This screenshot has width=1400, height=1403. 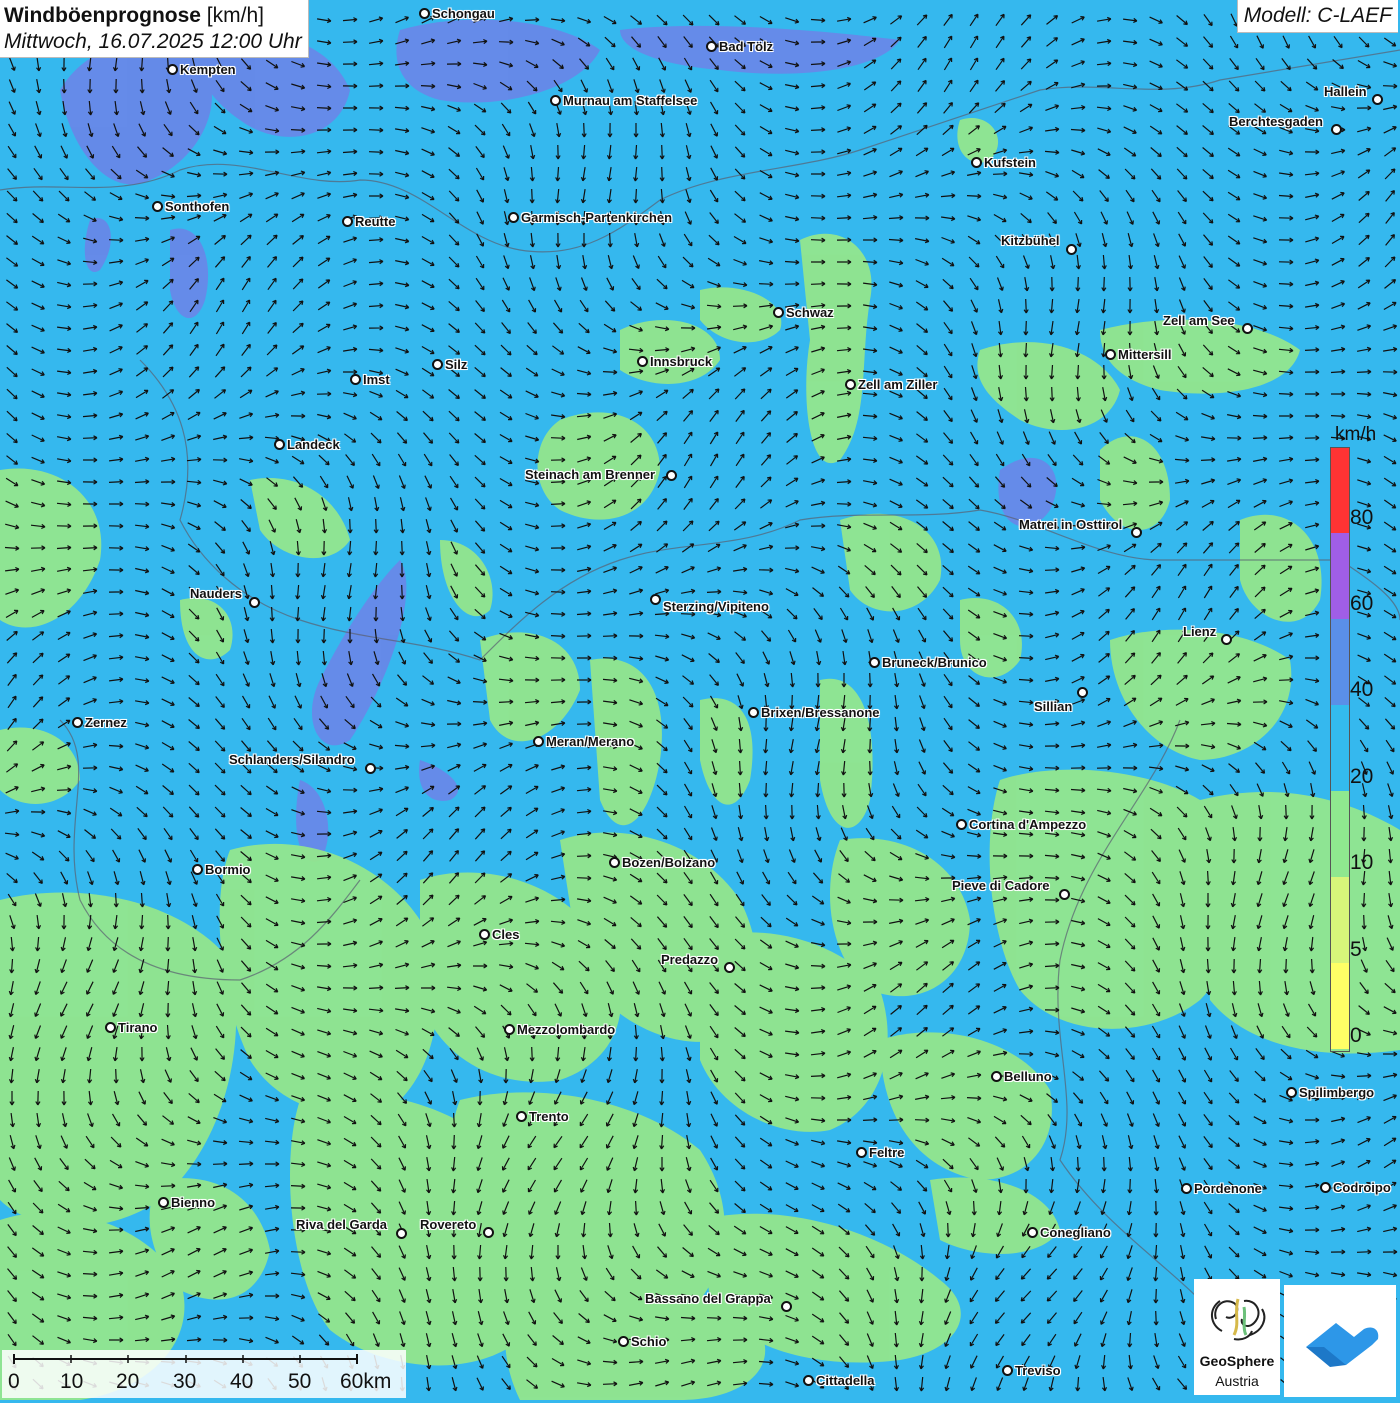 What do you see at coordinates (1356, 1035) in the screenshot?
I see `legend-tick-label: 0` at bounding box center [1356, 1035].